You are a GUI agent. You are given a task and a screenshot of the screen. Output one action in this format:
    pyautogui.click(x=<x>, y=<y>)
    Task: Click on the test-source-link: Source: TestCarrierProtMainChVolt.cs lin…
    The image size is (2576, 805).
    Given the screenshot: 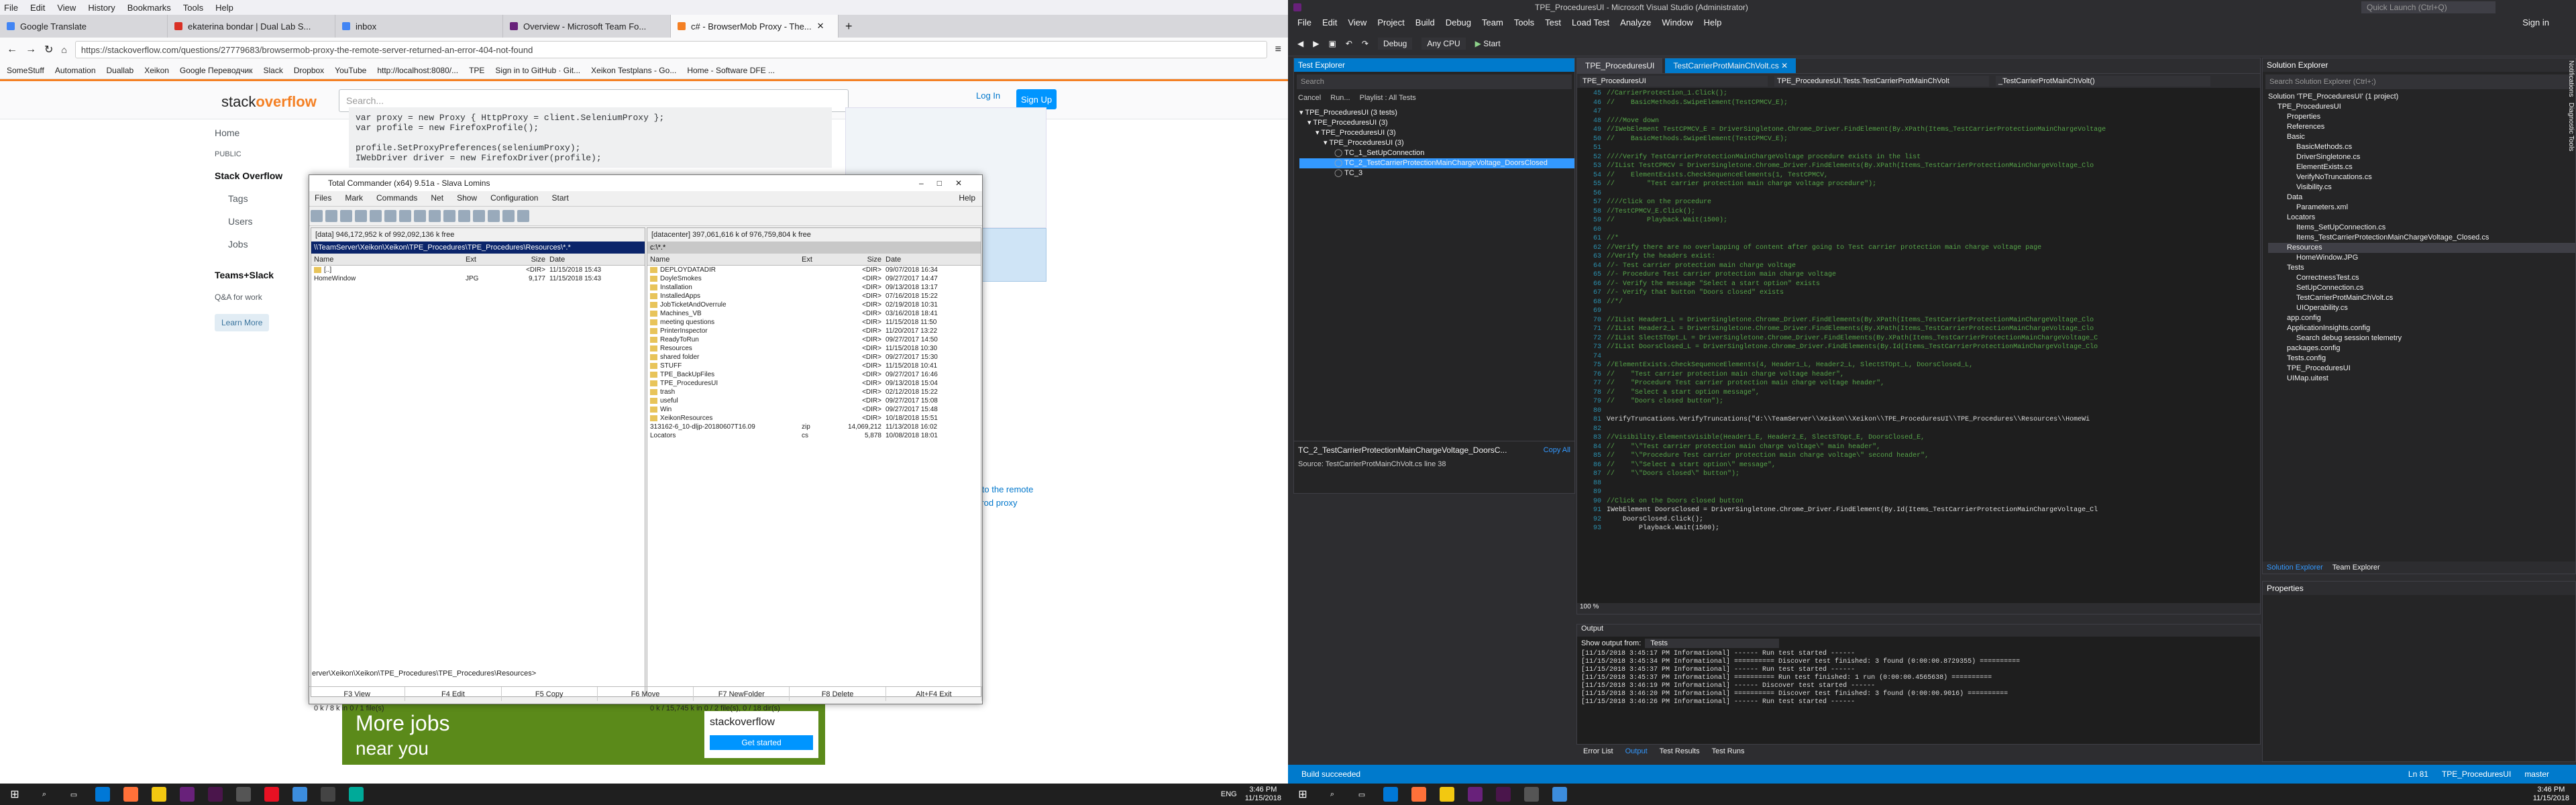 What is the action you would take?
    pyautogui.click(x=1434, y=464)
    